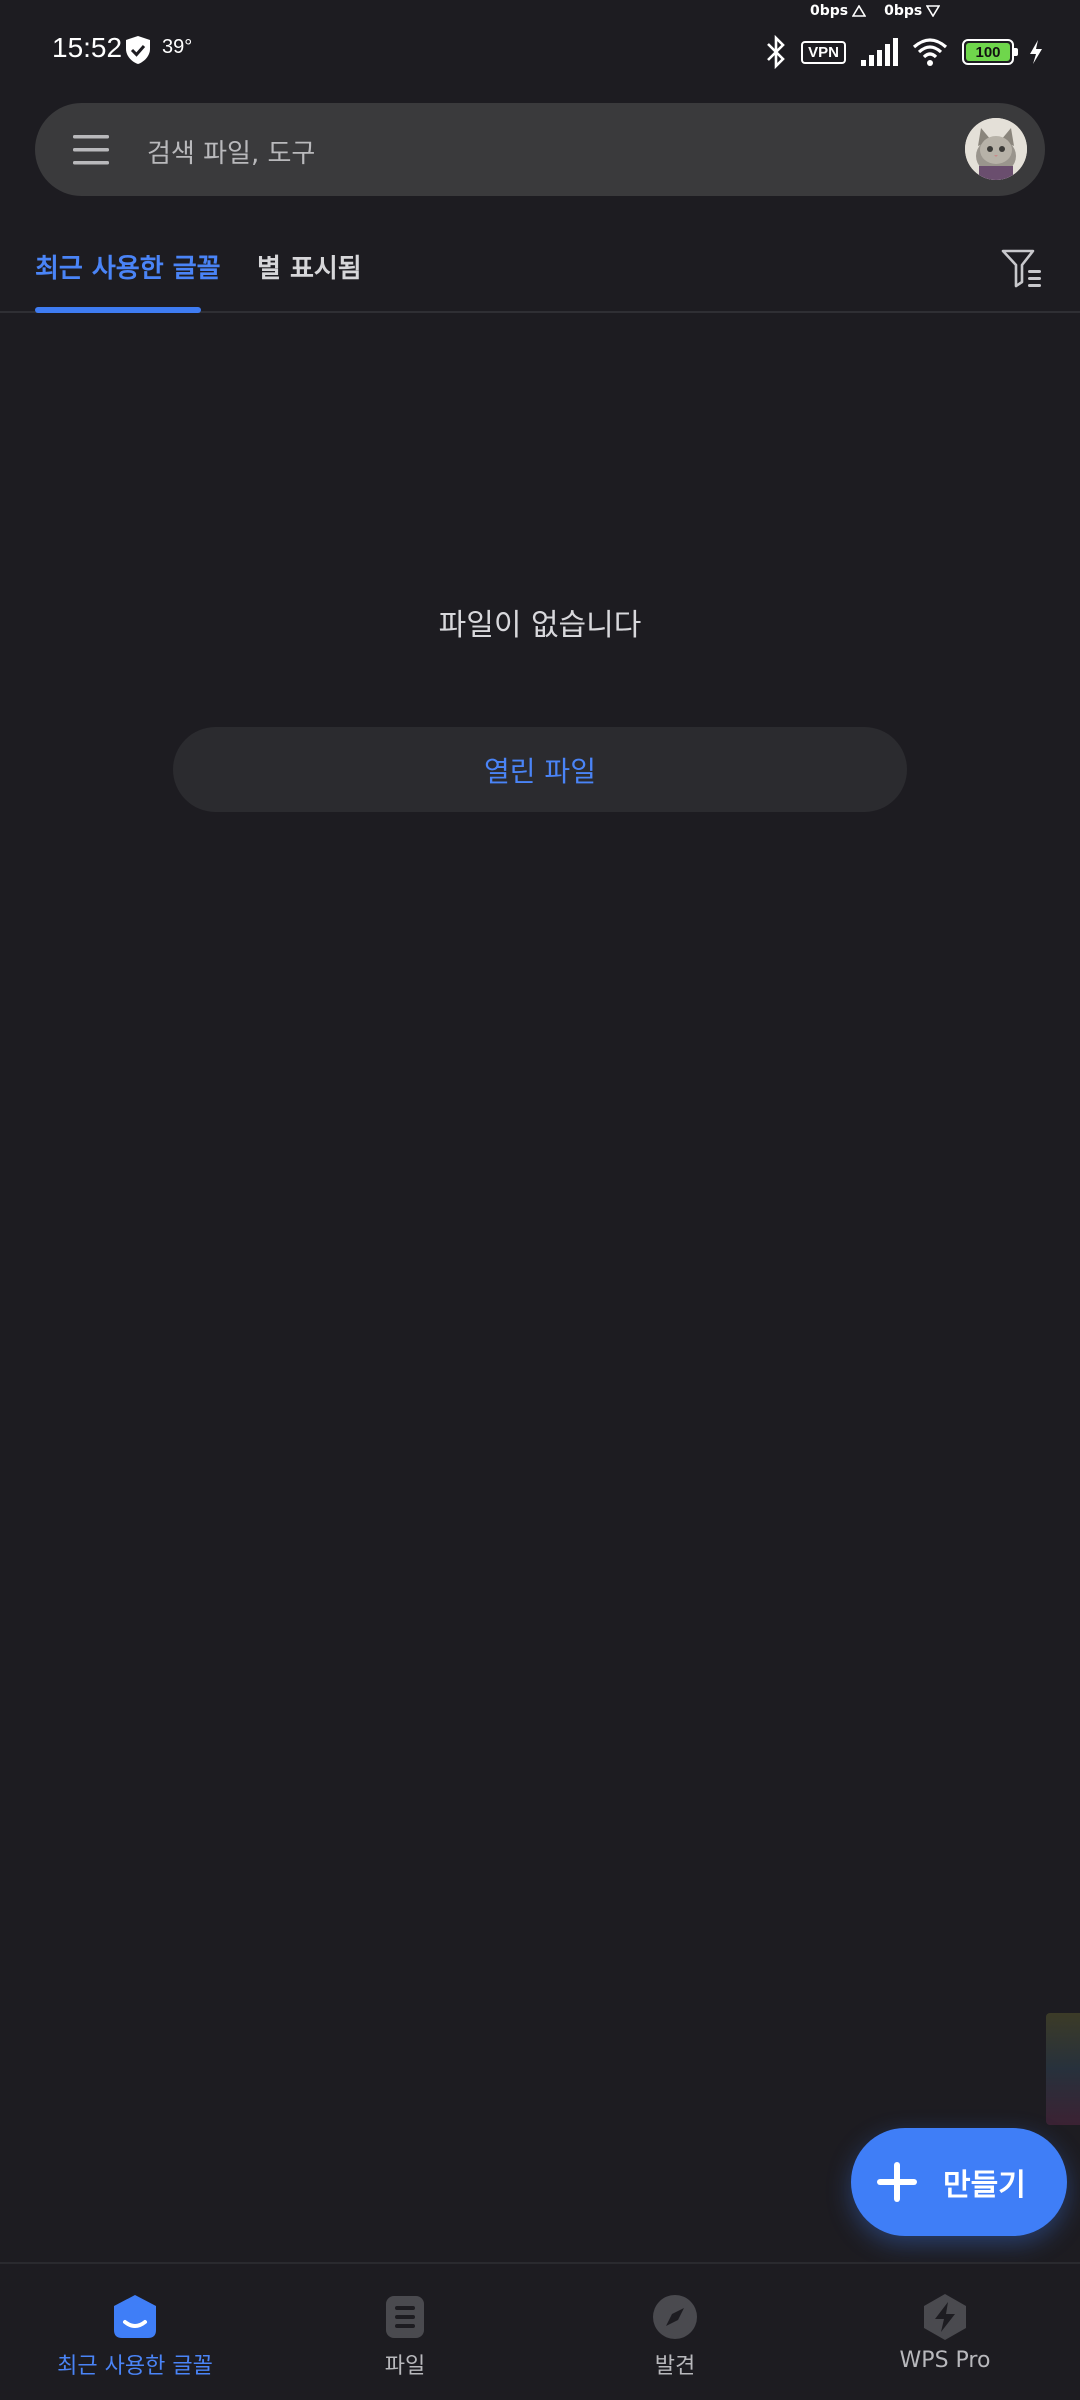  Describe the element at coordinates (91, 150) in the screenshot. I see `menu-icon` at that location.